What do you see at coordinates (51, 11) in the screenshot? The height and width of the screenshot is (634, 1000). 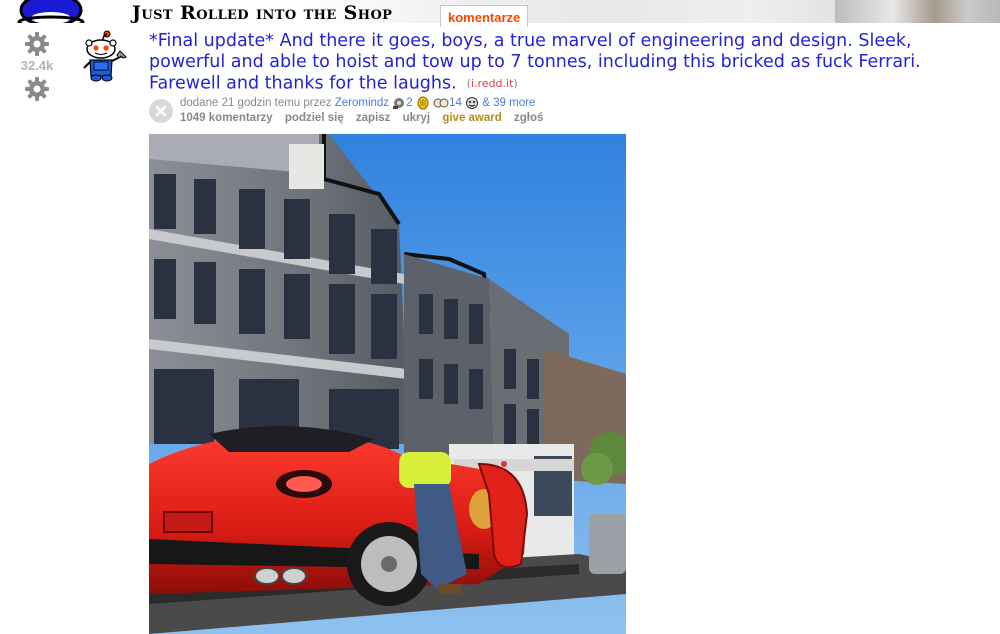 I see `snoo-logo-icon` at bounding box center [51, 11].